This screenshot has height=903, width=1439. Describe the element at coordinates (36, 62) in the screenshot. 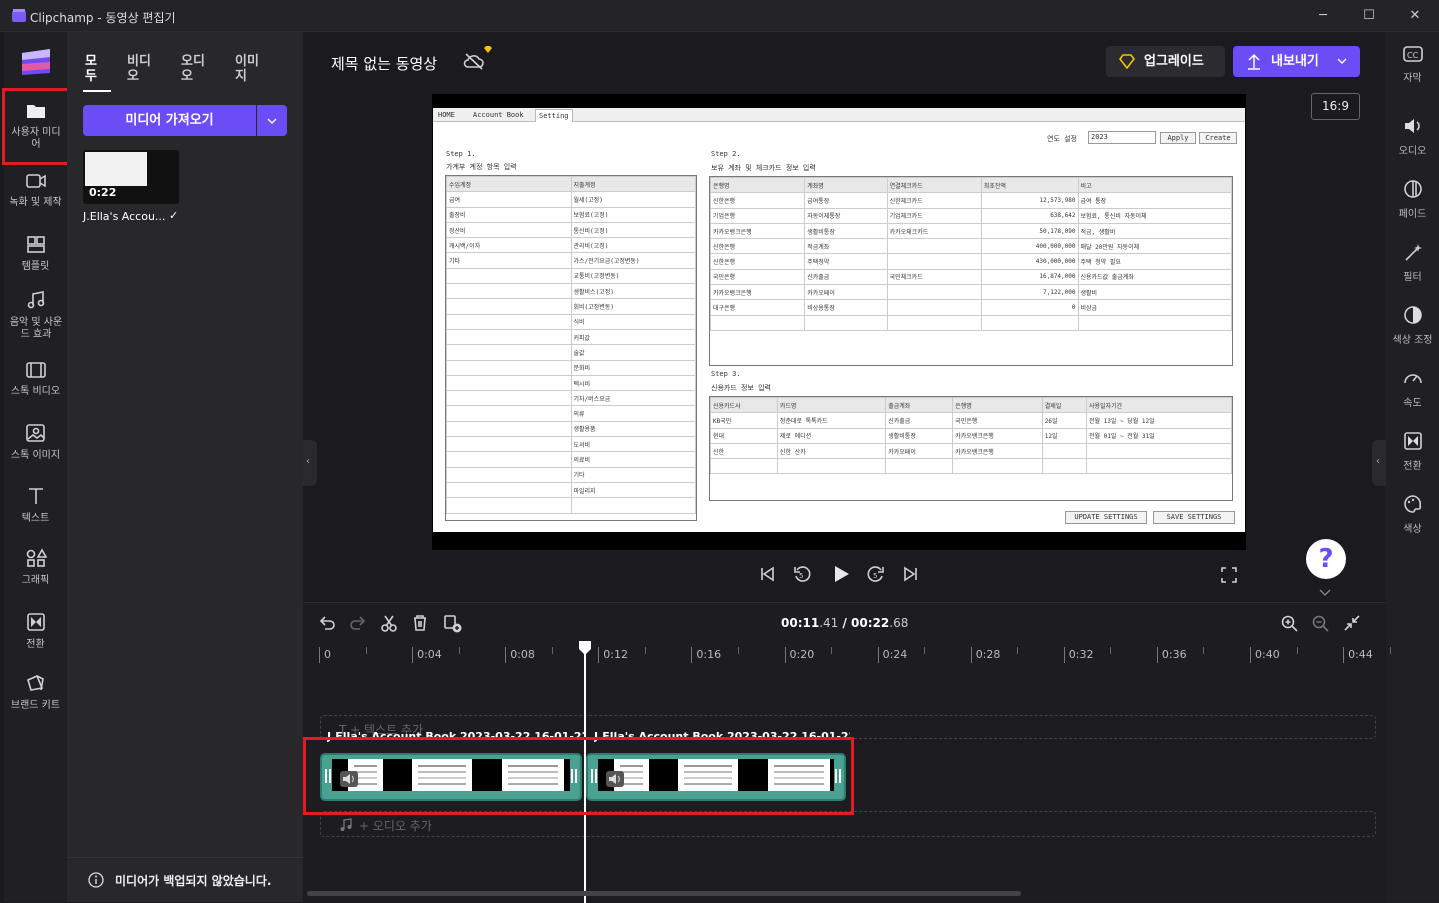

I see `app-logo-icon` at that location.